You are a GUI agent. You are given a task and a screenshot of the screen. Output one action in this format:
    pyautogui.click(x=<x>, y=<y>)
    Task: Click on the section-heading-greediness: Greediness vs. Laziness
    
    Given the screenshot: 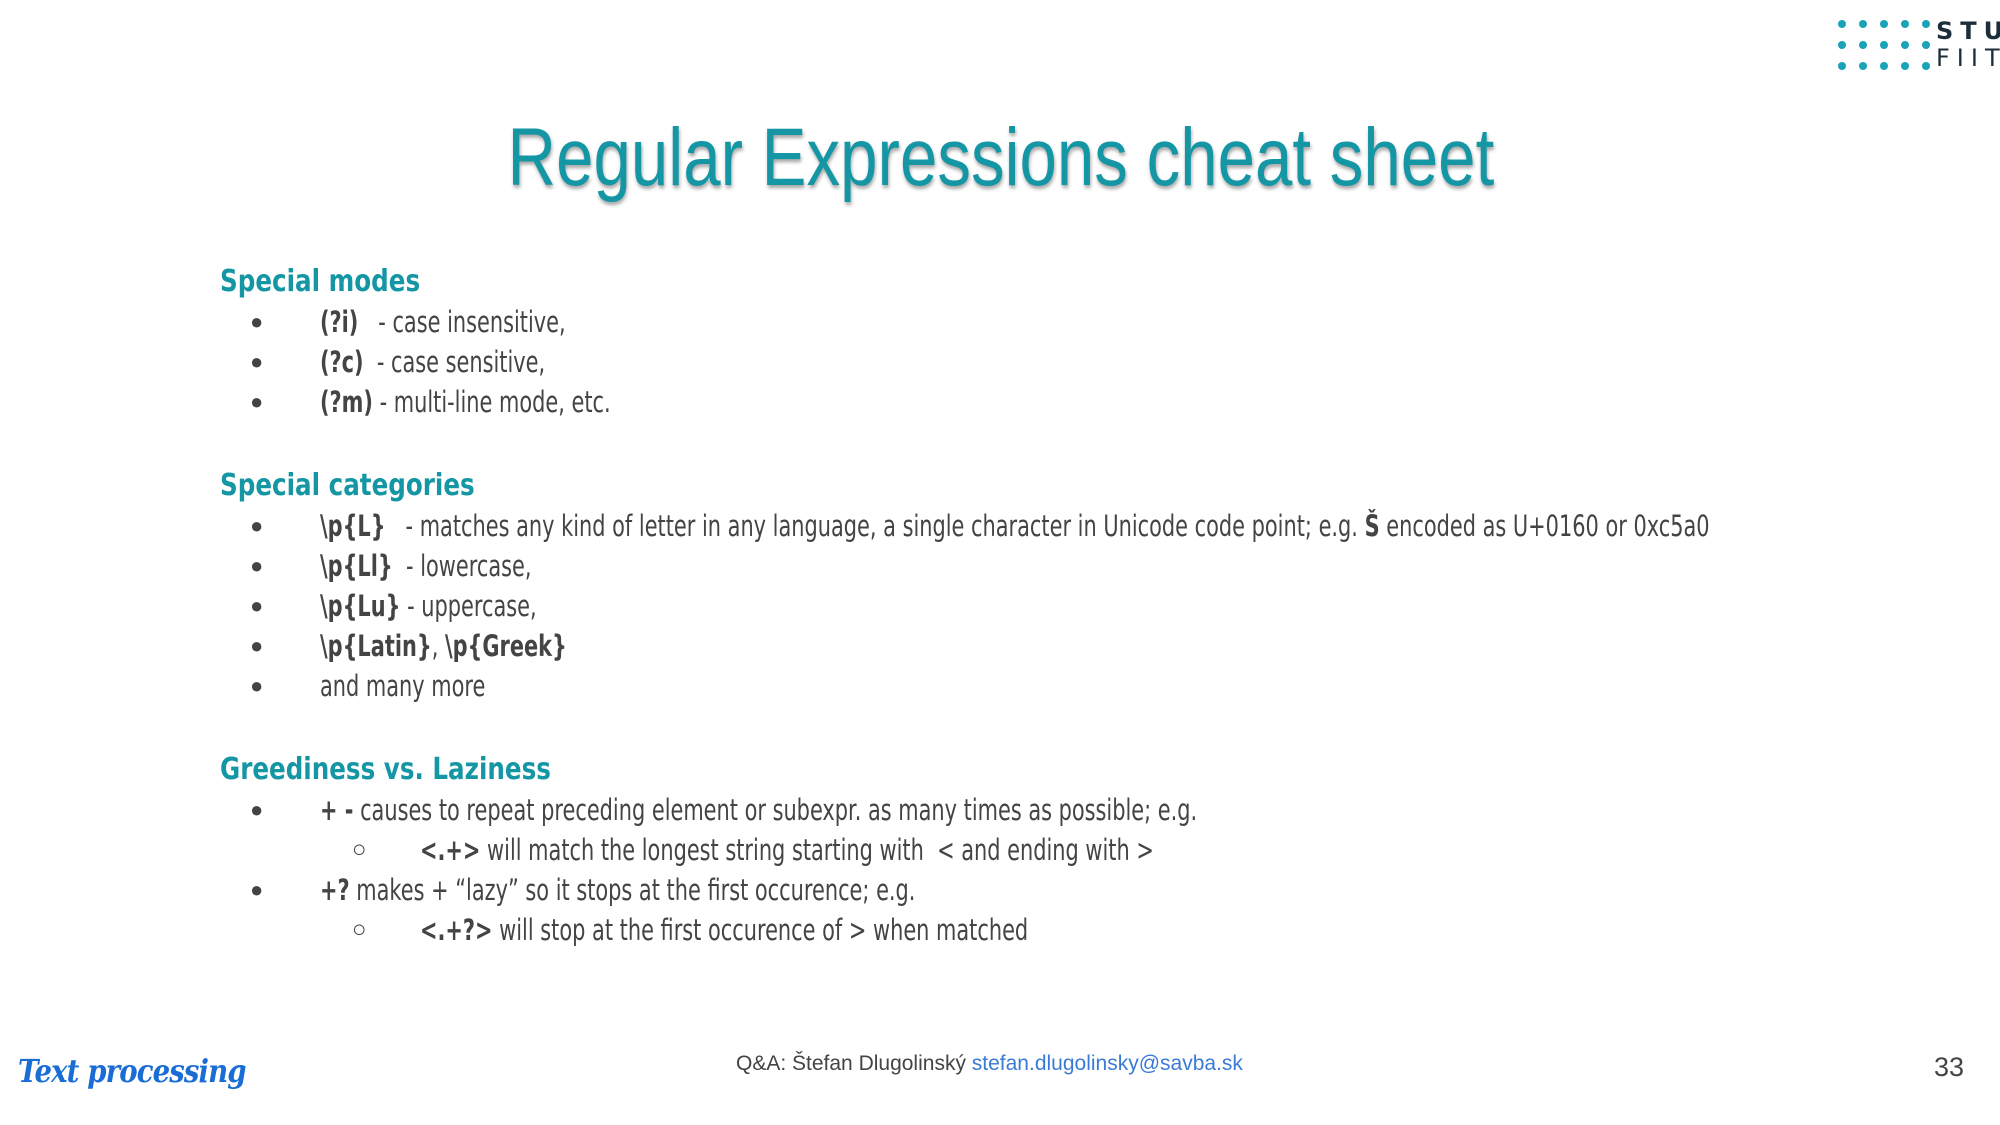 What is the action you would take?
    pyautogui.click(x=385, y=769)
    